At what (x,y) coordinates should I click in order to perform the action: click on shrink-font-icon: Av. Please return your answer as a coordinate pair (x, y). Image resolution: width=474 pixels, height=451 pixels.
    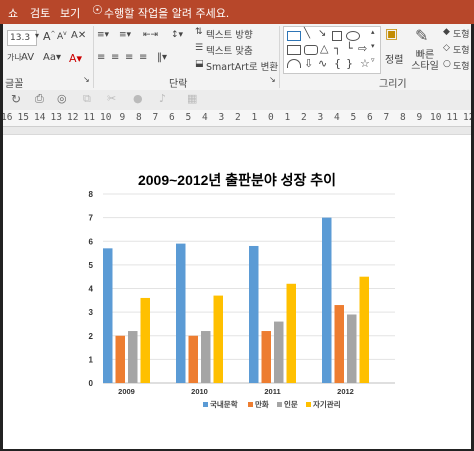
    Looking at the image, I should click on (62, 36).